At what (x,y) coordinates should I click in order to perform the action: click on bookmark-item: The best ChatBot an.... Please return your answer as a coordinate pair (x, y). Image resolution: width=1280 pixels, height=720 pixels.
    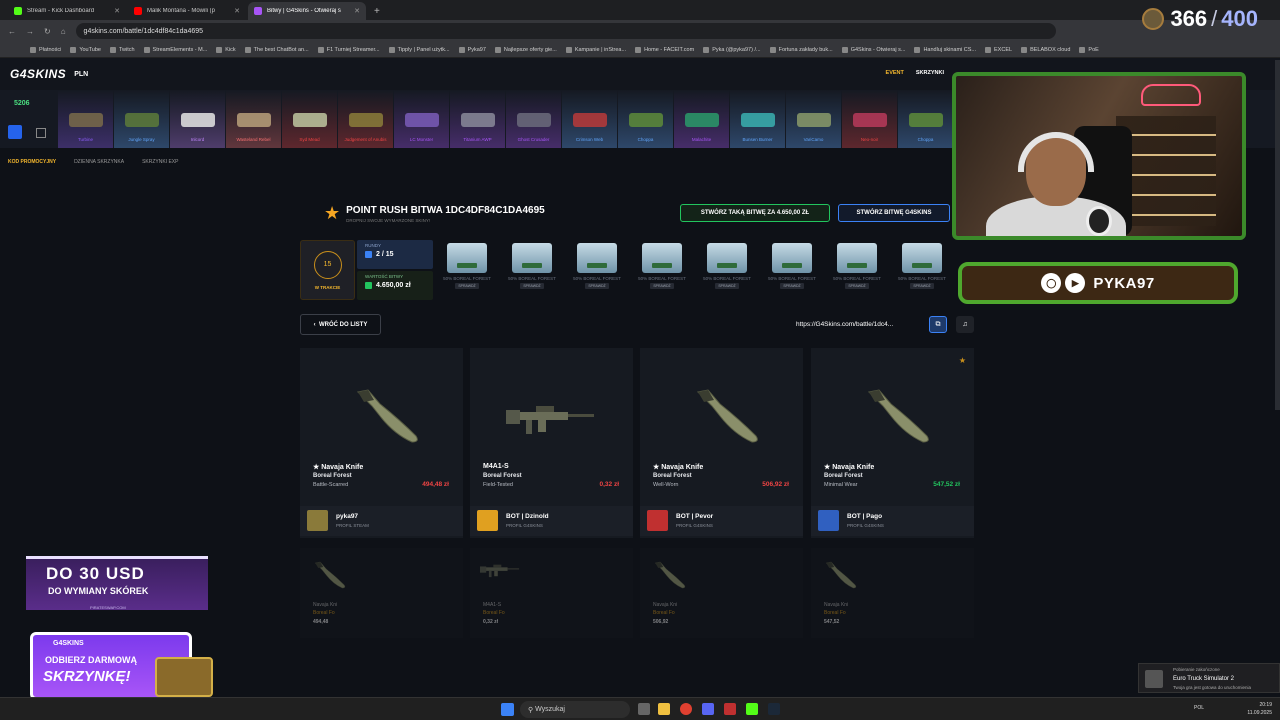
    Looking at the image, I should click on (276, 49).